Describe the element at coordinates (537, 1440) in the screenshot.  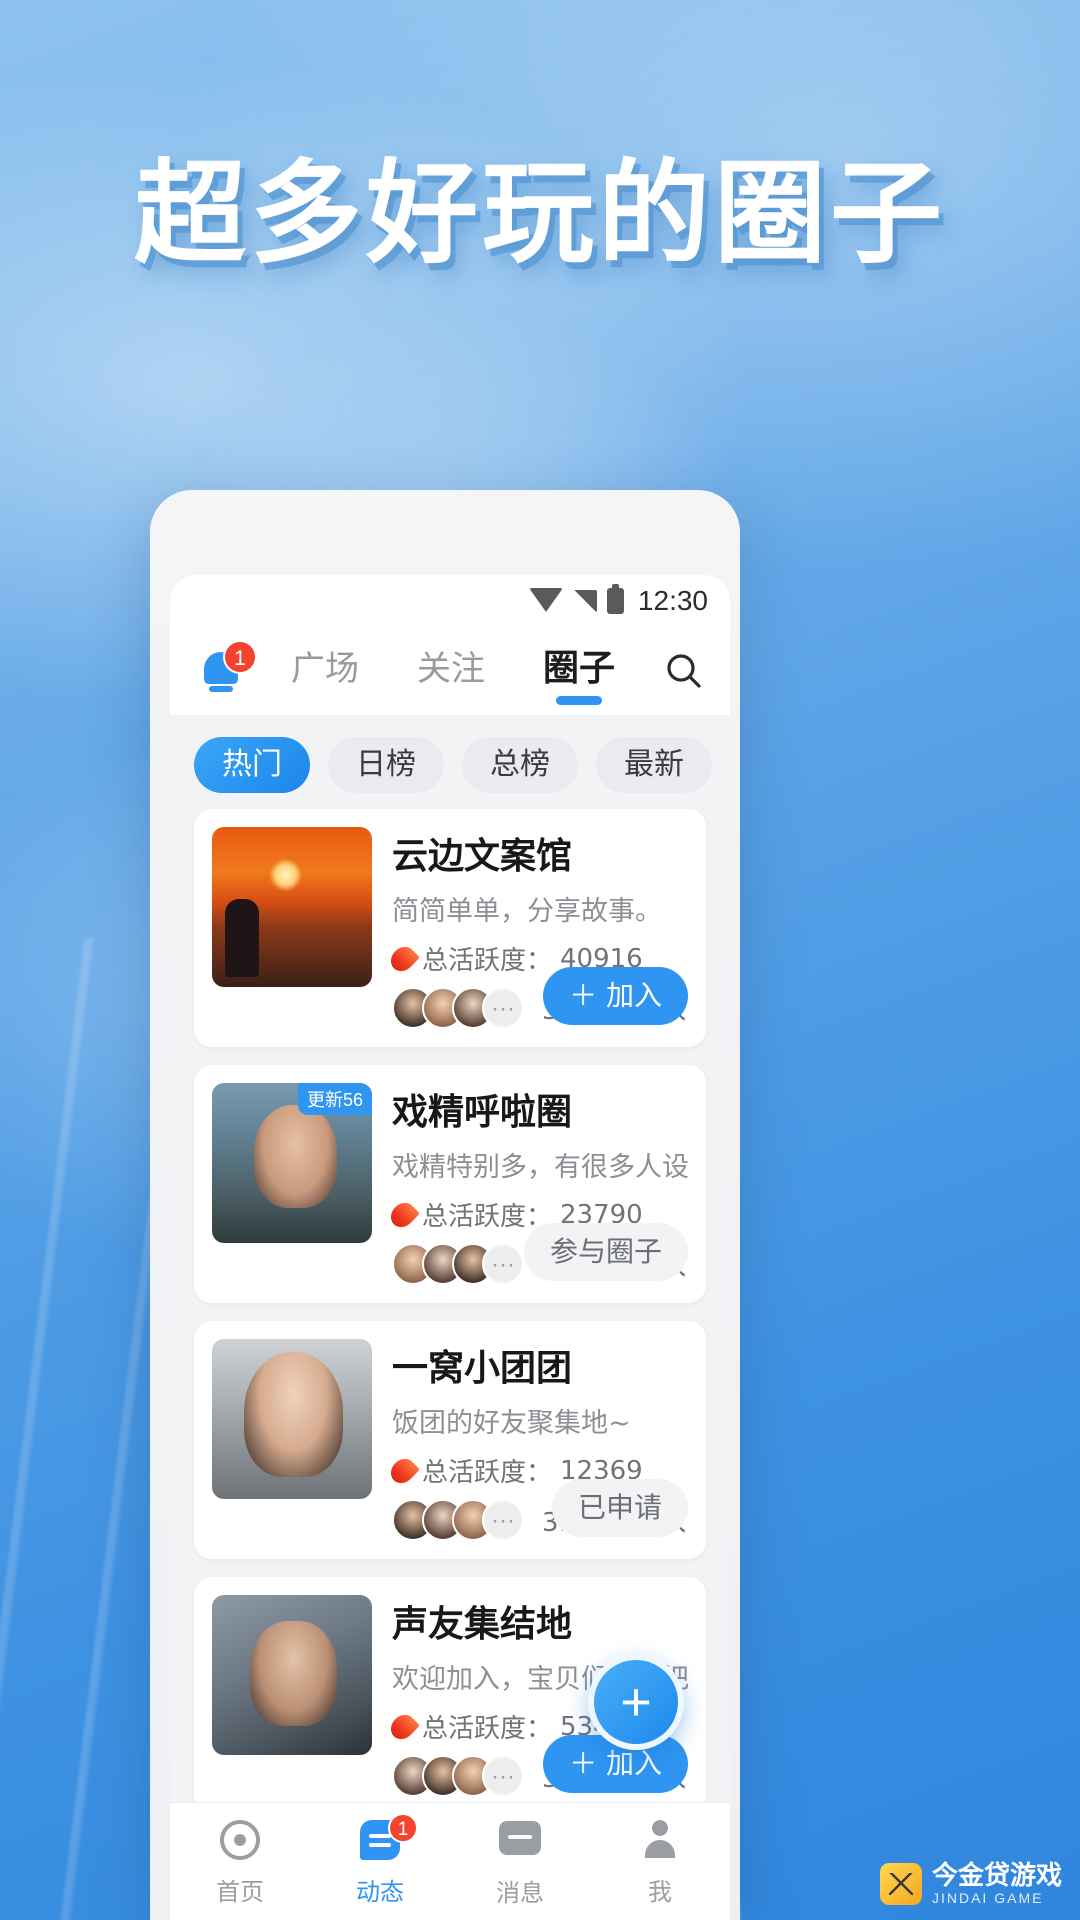
I see `circle-info: 一窝小团团 饭团的好友聚集地~ 总活跃度： 12369 ··· 已申请` at that location.